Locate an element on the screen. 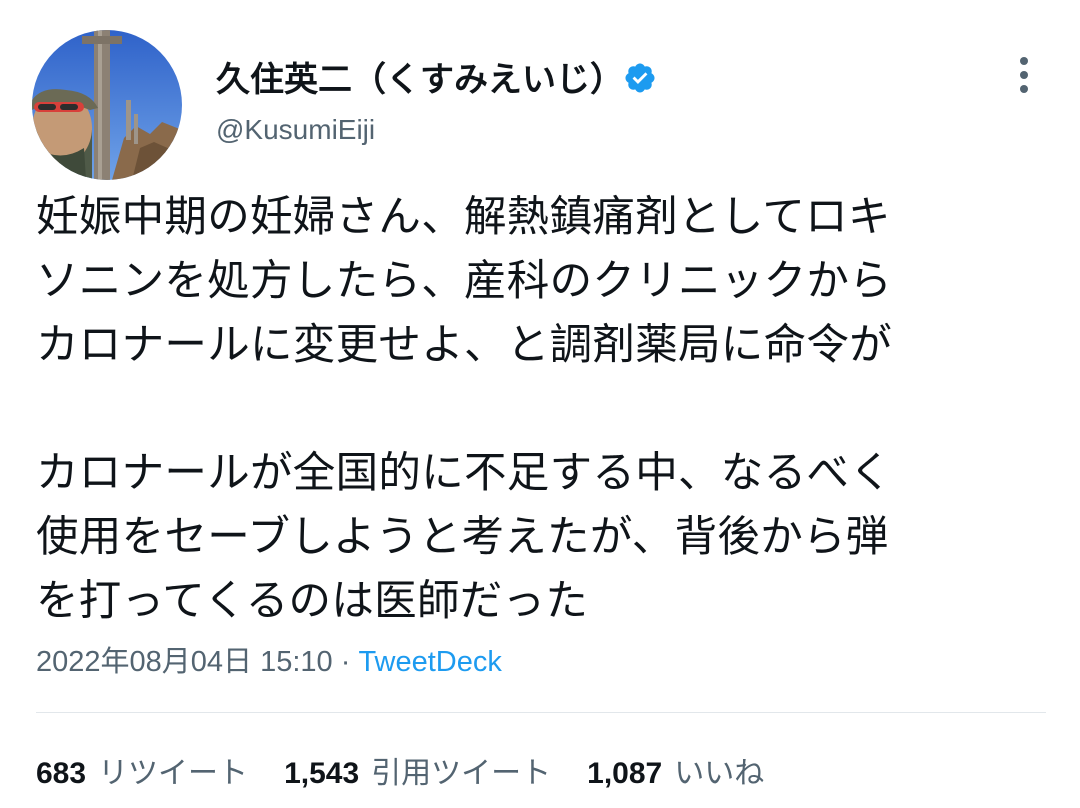 The image size is (1080, 808). more-options-icon is located at coordinates (1024, 75).